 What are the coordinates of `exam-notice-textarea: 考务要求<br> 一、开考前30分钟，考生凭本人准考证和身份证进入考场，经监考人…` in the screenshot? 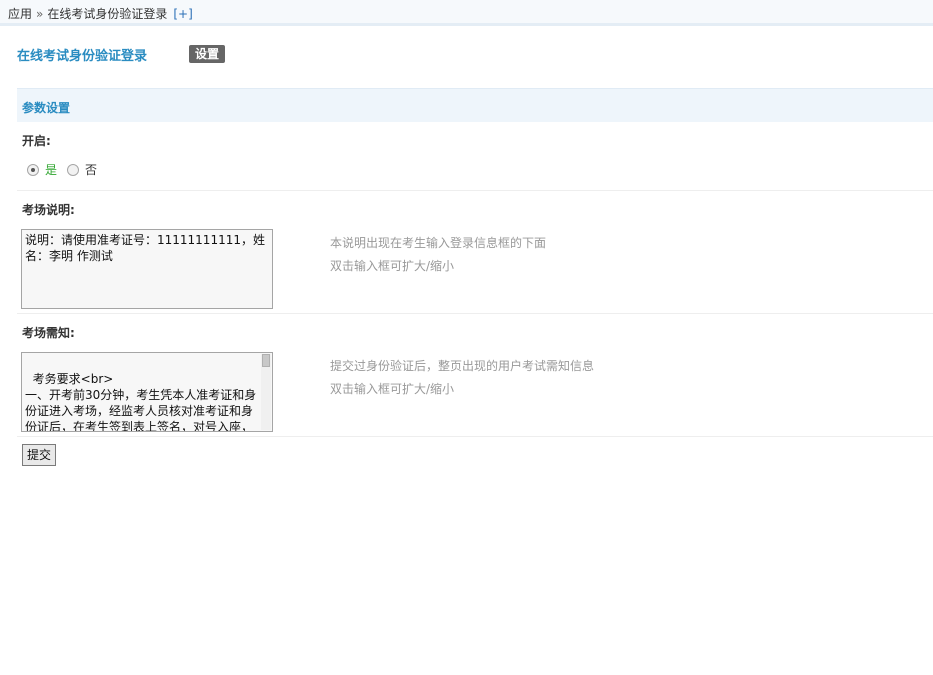 It's located at (147, 392).